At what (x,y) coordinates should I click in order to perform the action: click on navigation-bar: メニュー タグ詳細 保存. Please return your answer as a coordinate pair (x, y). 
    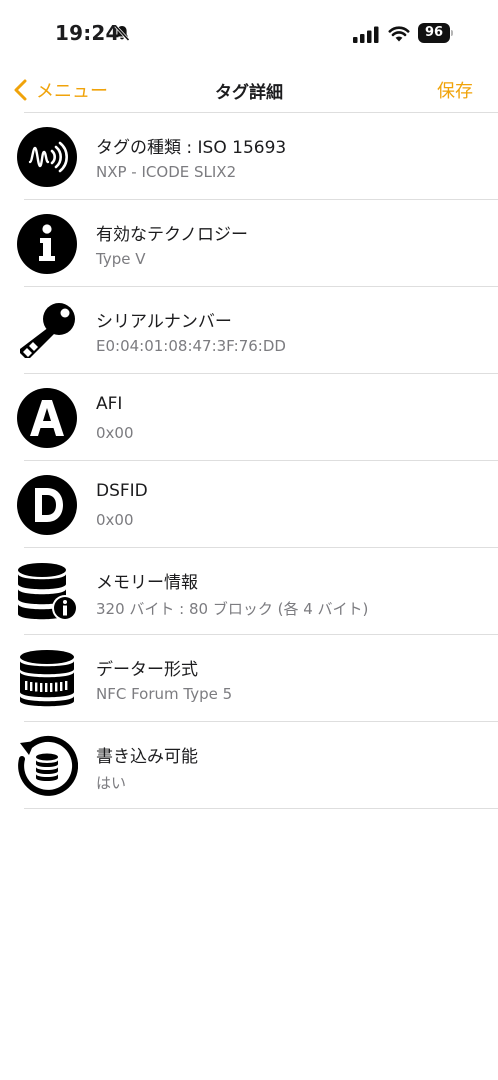
    Looking at the image, I should click on (249, 90).